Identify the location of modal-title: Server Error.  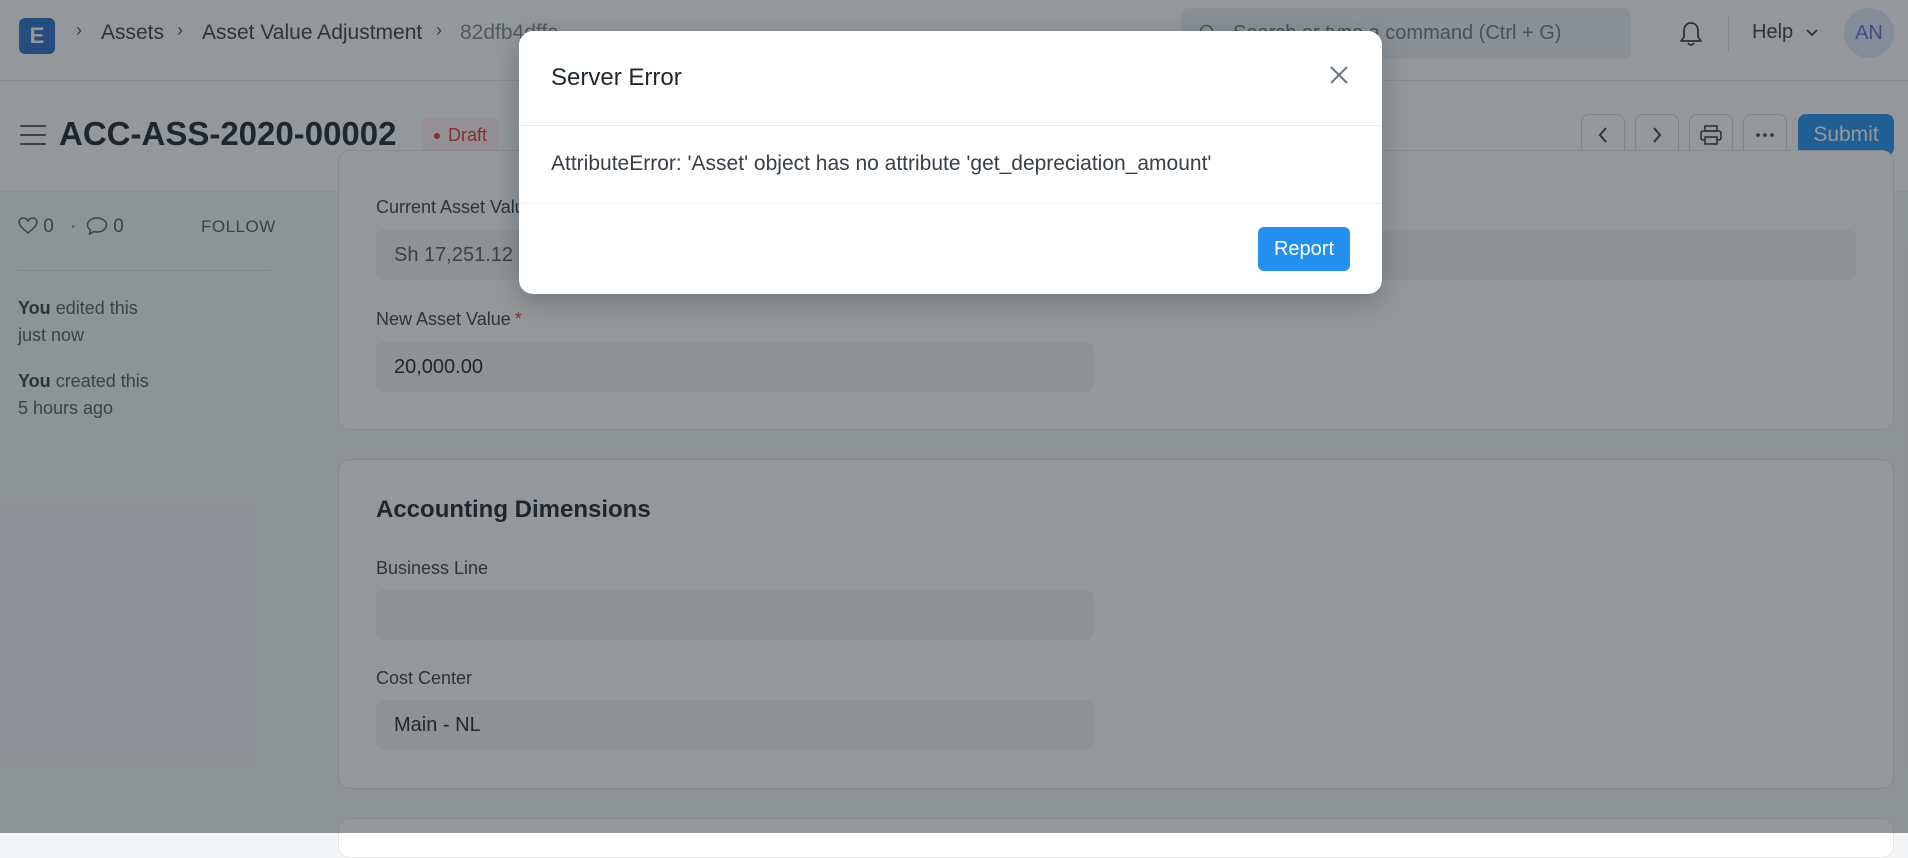
(616, 77).